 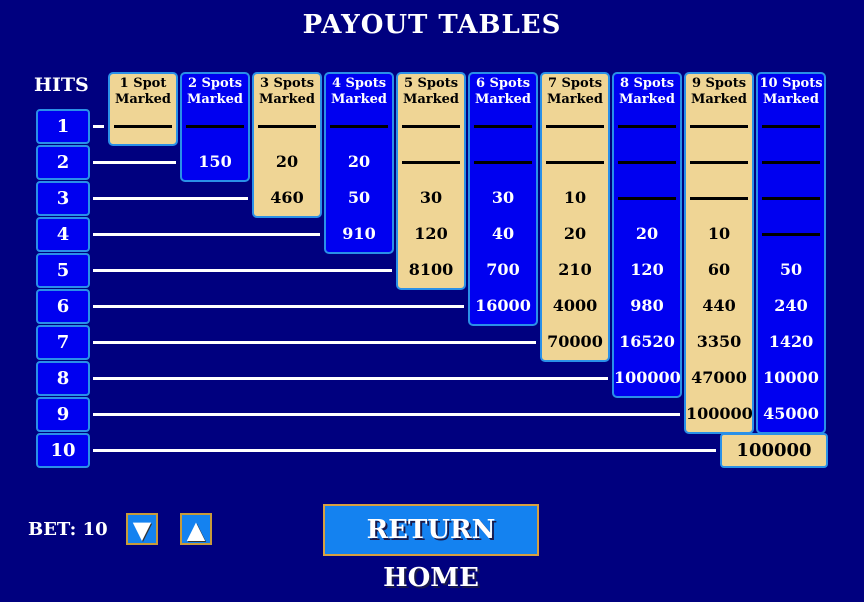 I want to click on bet-decrease-button: ▼, so click(x=142, y=529).